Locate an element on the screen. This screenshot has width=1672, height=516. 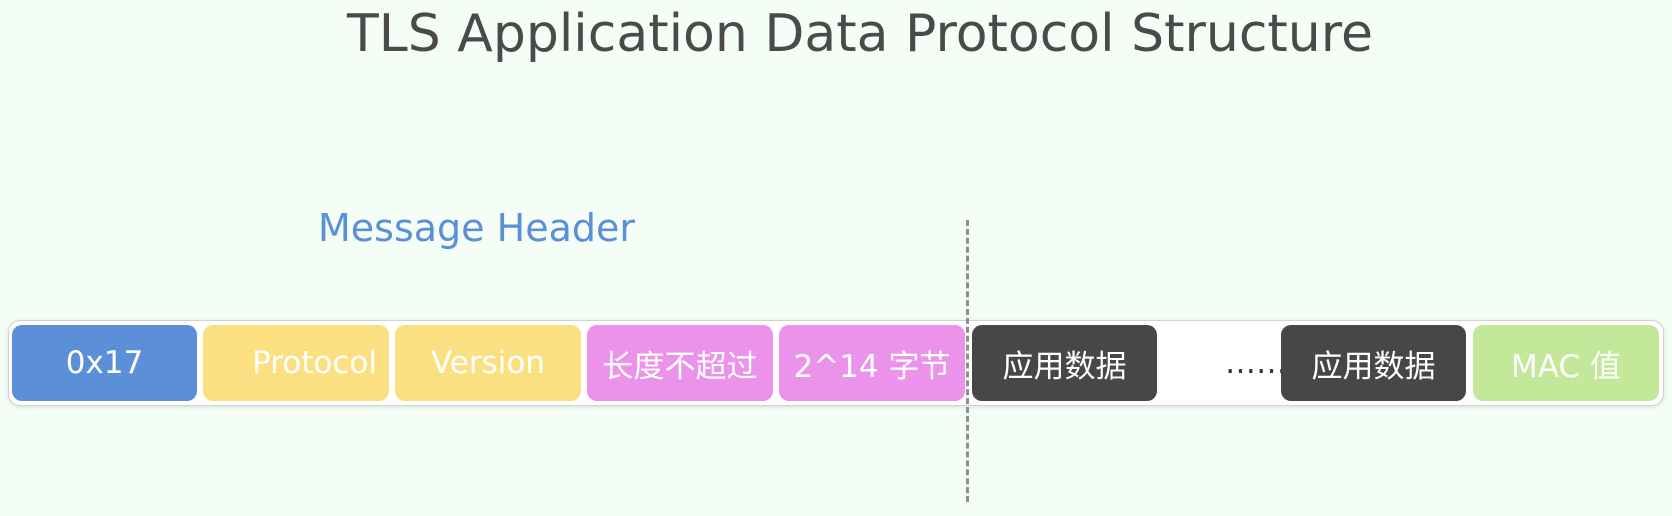
application-data-field-2: 应用数据 is located at coordinates (1373, 363).